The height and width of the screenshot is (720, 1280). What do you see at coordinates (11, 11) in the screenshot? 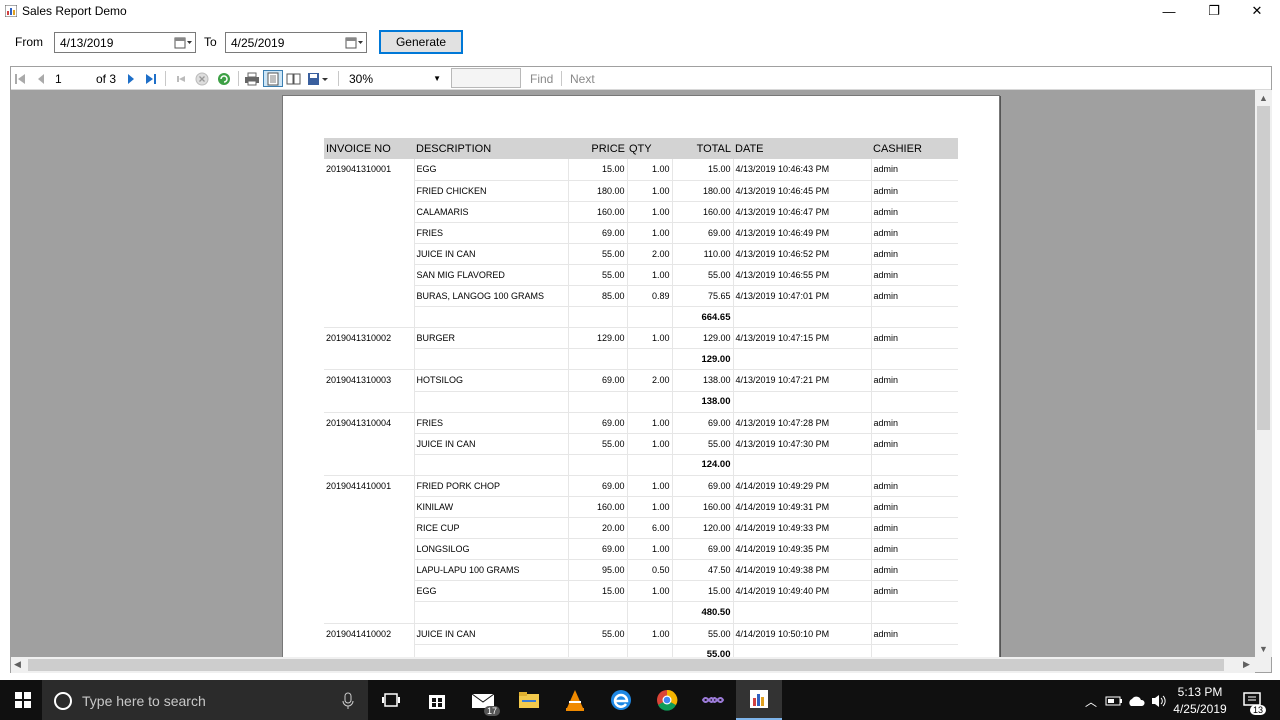
I see `app-icon` at bounding box center [11, 11].